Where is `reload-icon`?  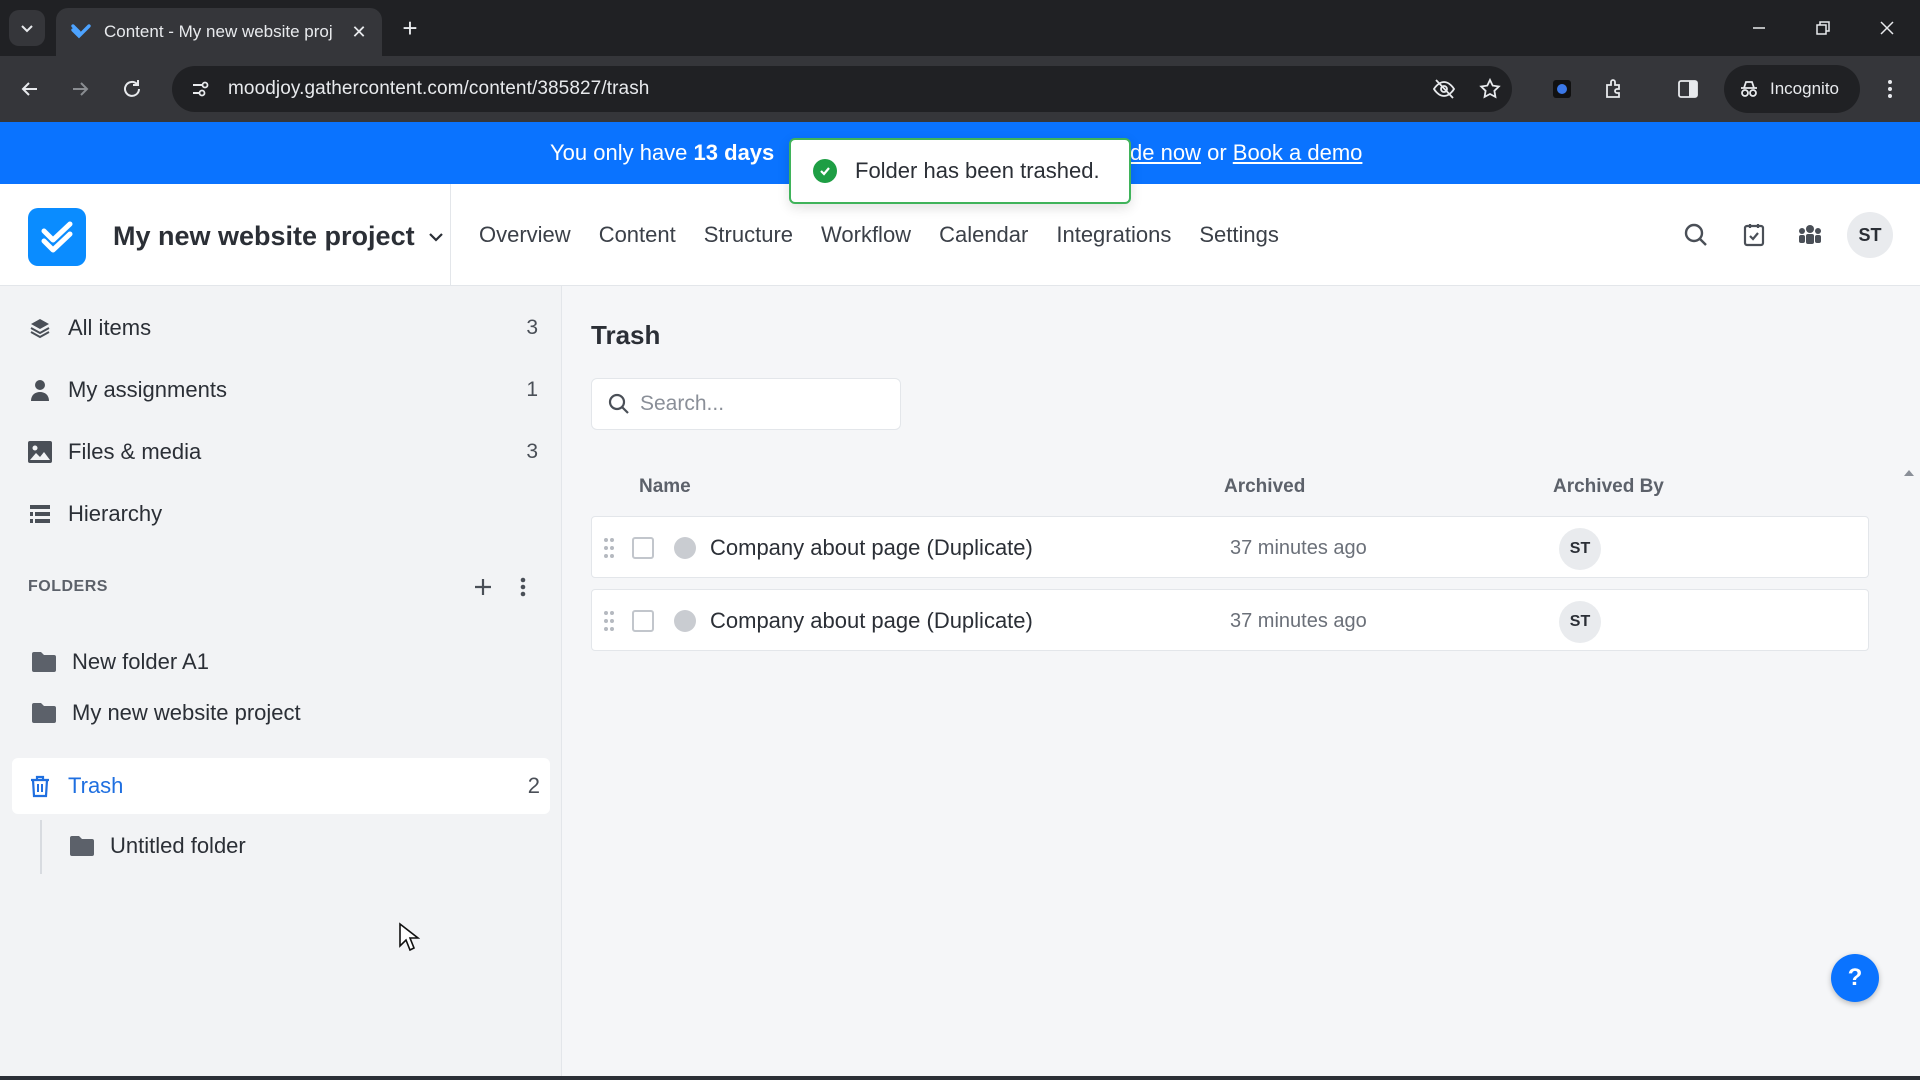
reload-icon is located at coordinates (132, 88).